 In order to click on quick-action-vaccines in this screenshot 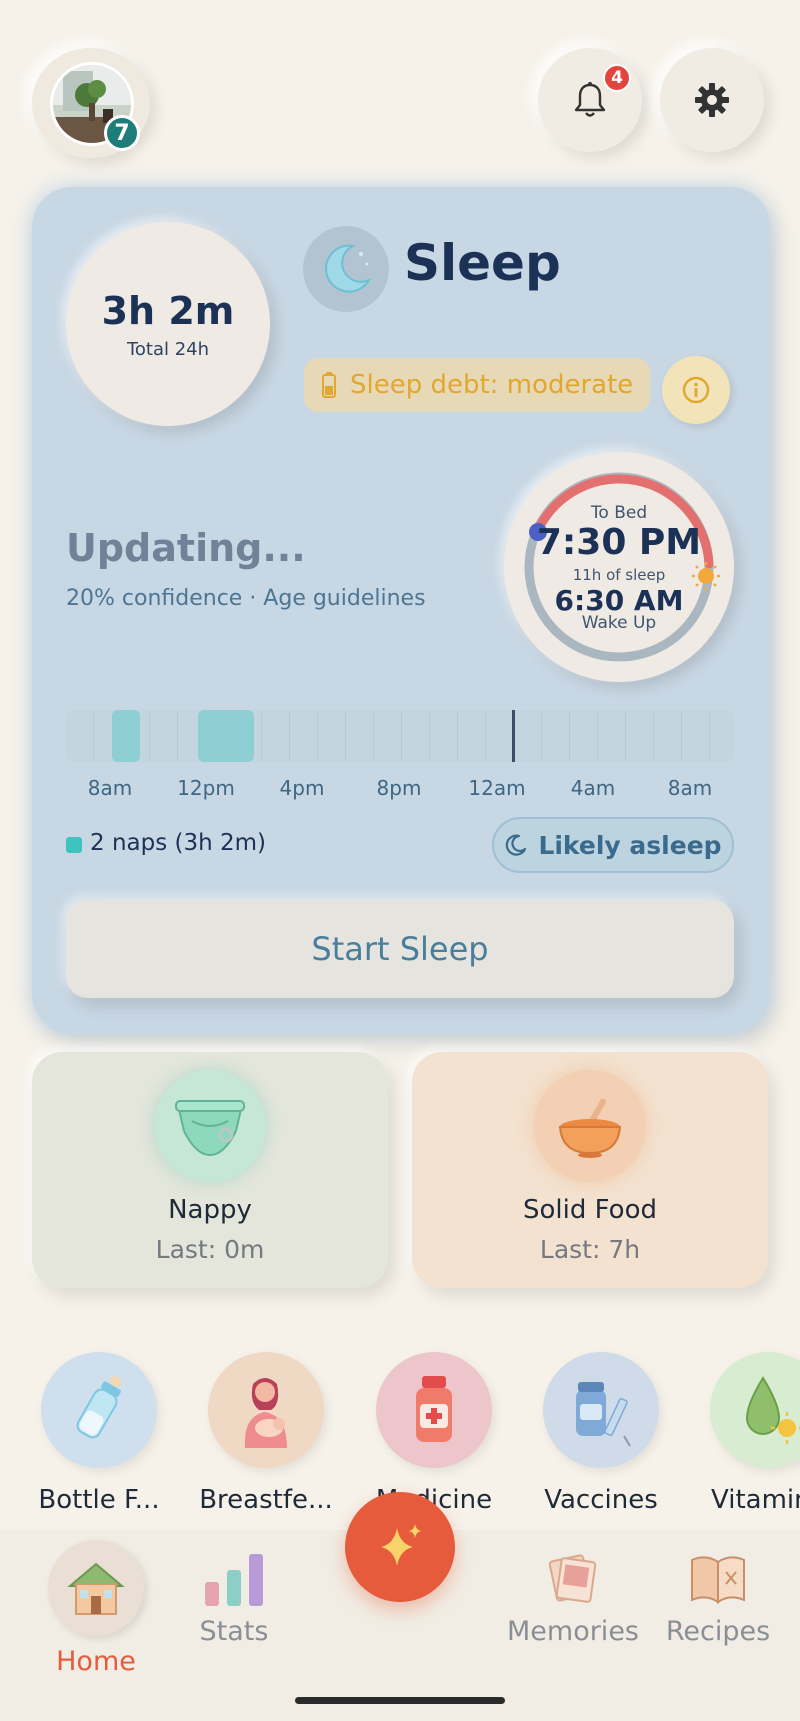, I will do `click(601, 1410)`.